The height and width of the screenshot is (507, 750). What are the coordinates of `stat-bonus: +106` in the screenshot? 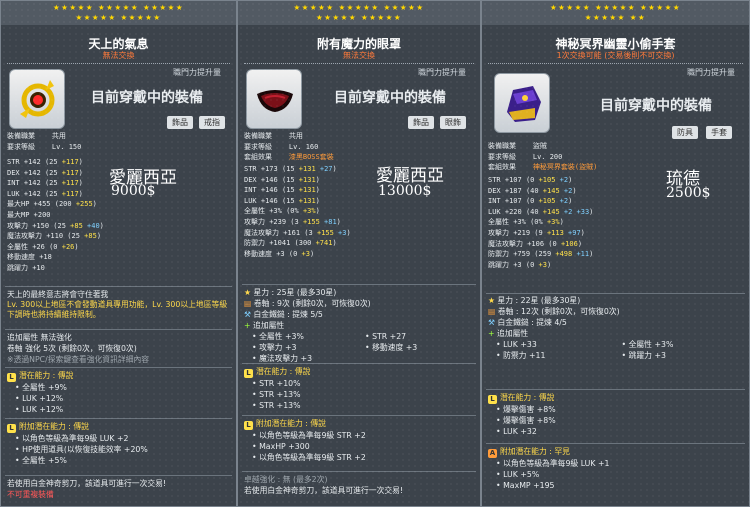 It's located at (569, 243).